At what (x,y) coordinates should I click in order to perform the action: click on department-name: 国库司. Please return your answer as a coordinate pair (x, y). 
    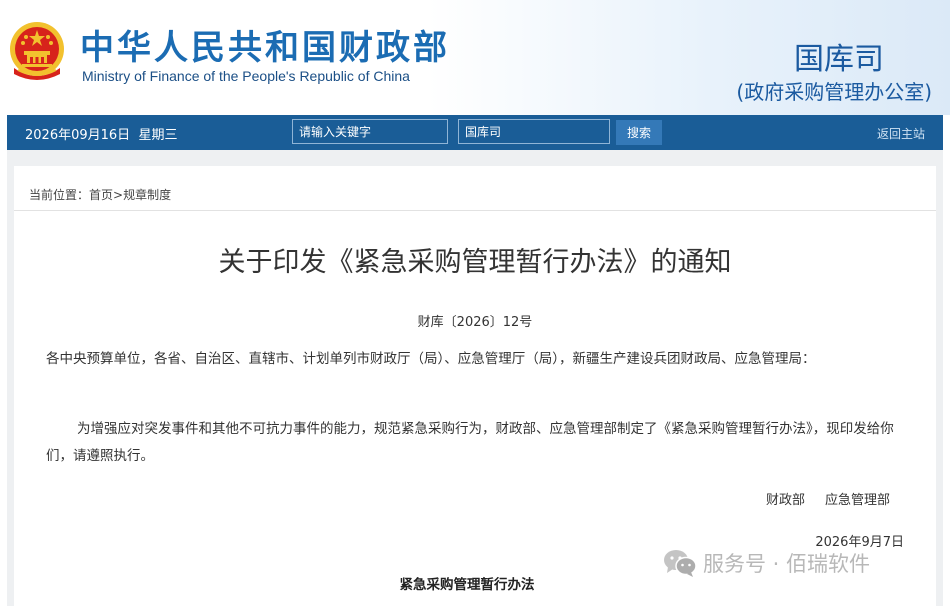
    Looking at the image, I should click on (839, 59).